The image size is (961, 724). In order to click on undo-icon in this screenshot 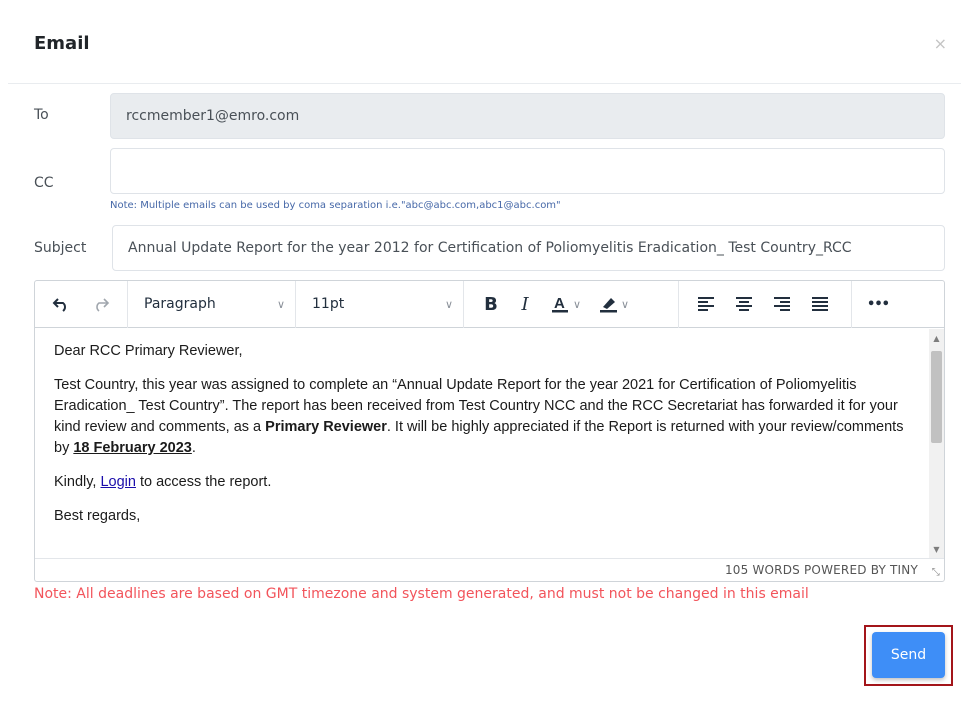, I will do `click(61, 304)`.